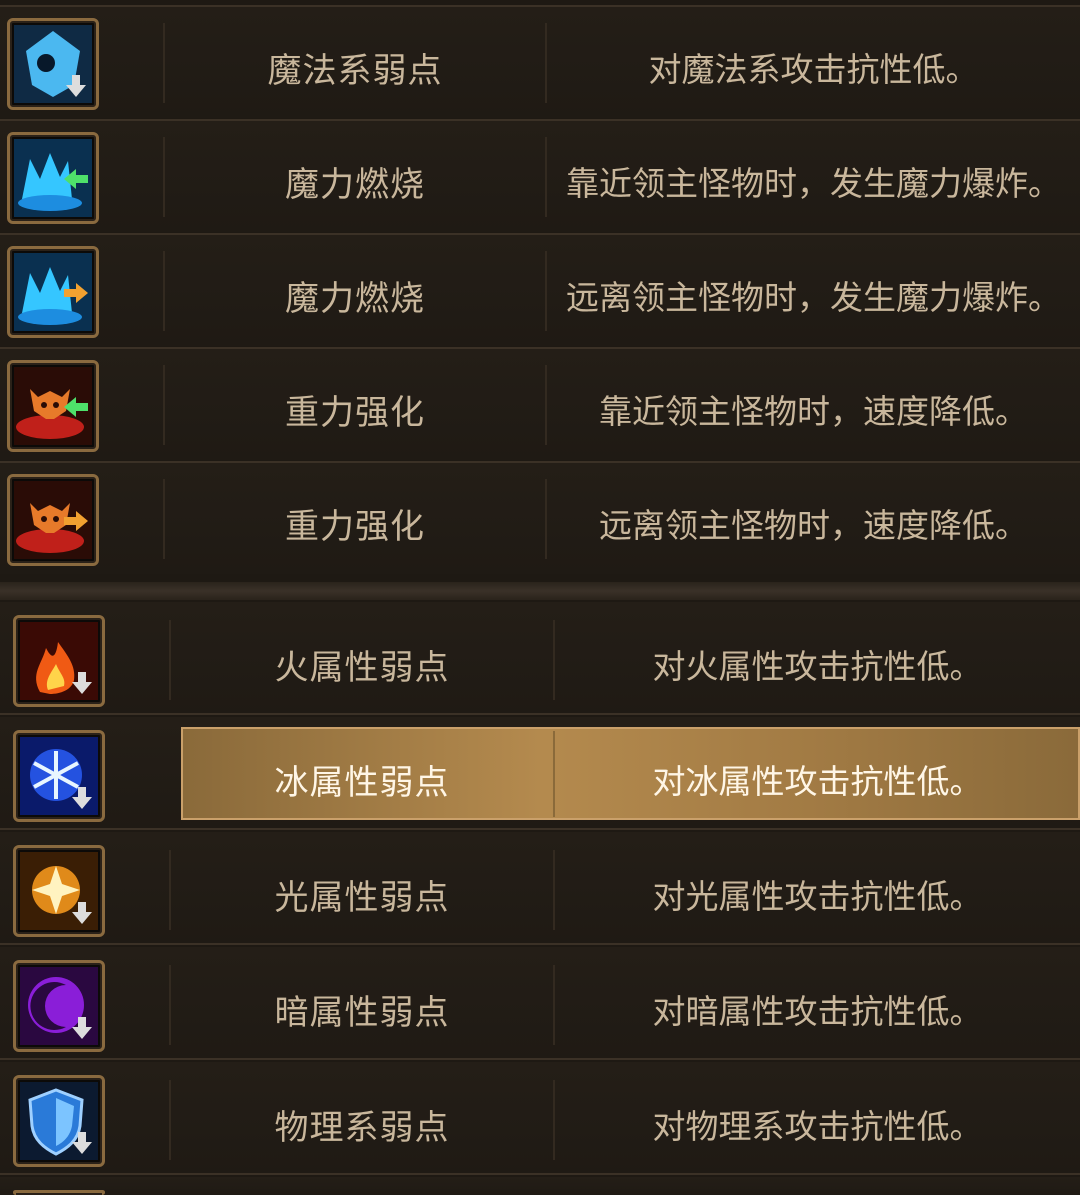 The image size is (1080, 1195). I want to click on table-row-selected: 冰属性弱点 对冰属性攻击抗性低。, so click(540, 773).